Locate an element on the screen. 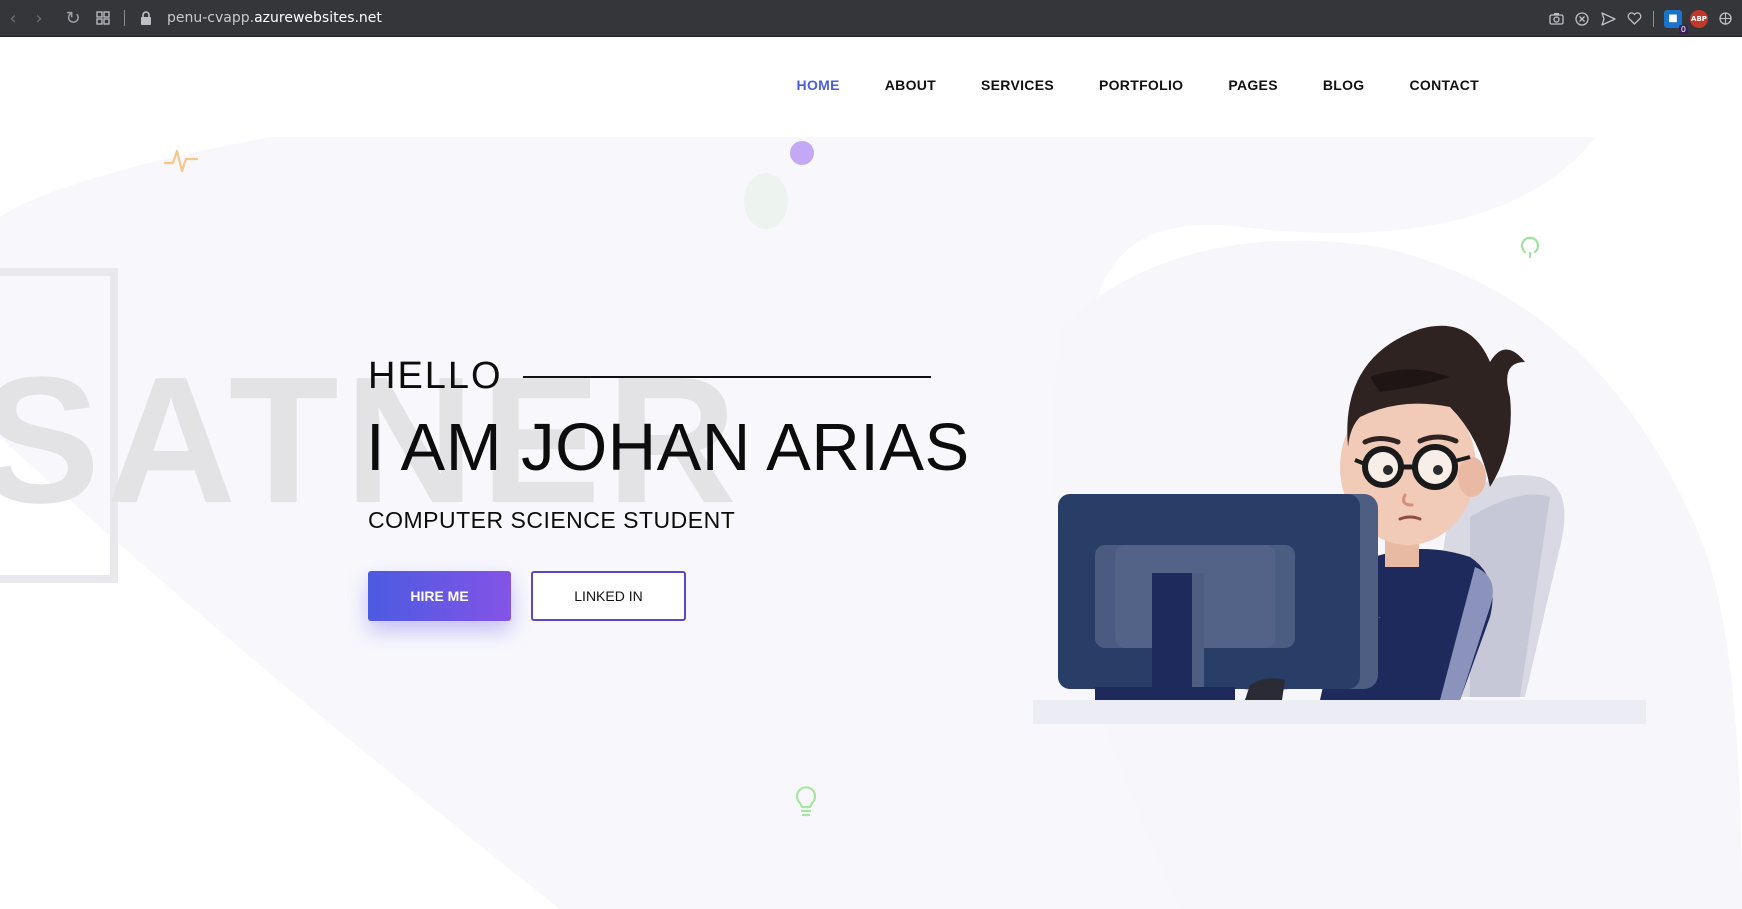 Image resolution: width=1742 pixels, height=909 pixels. desk is located at coordinates (1339, 712).